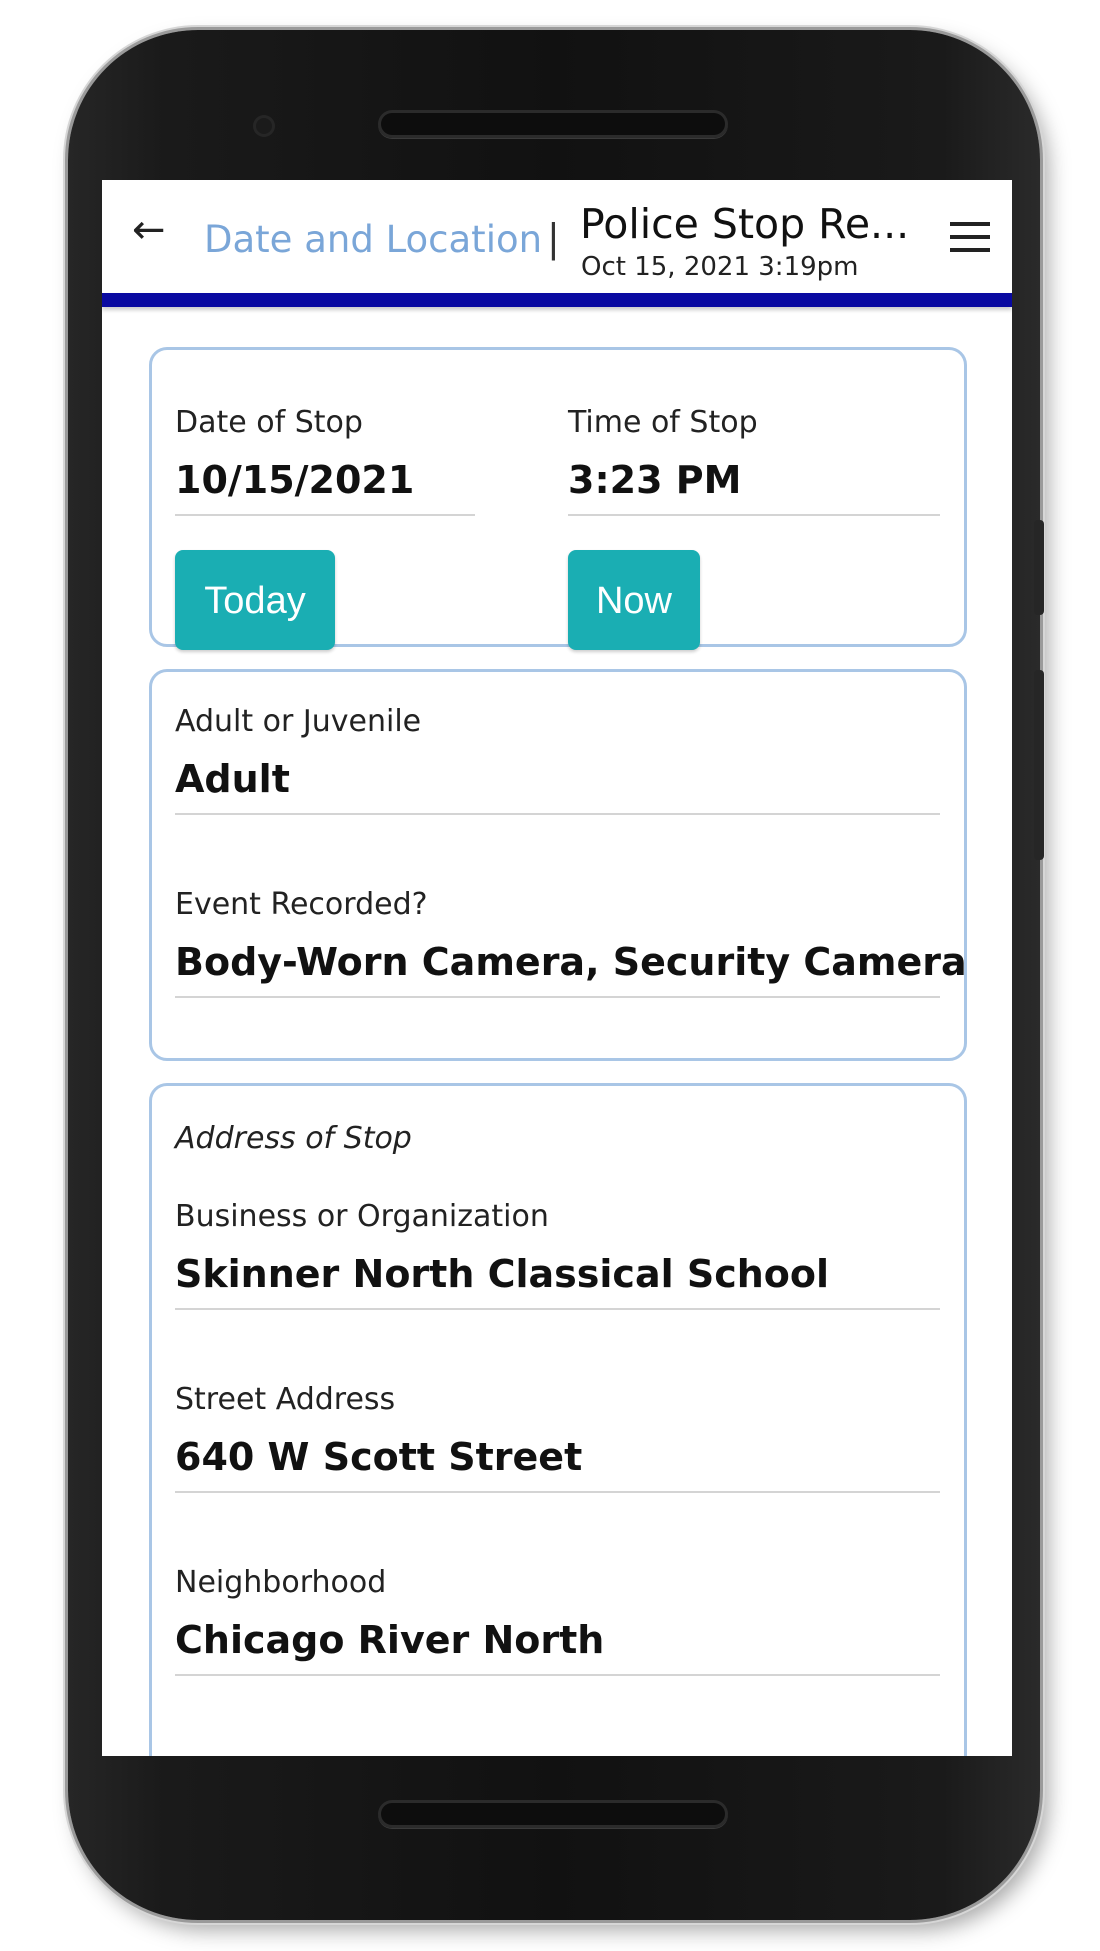 The width and height of the screenshot is (1100, 1951). What do you see at coordinates (373, 239) in the screenshot?
I see `breadcrumb: Date and Location` at bounding box center [373, 239].